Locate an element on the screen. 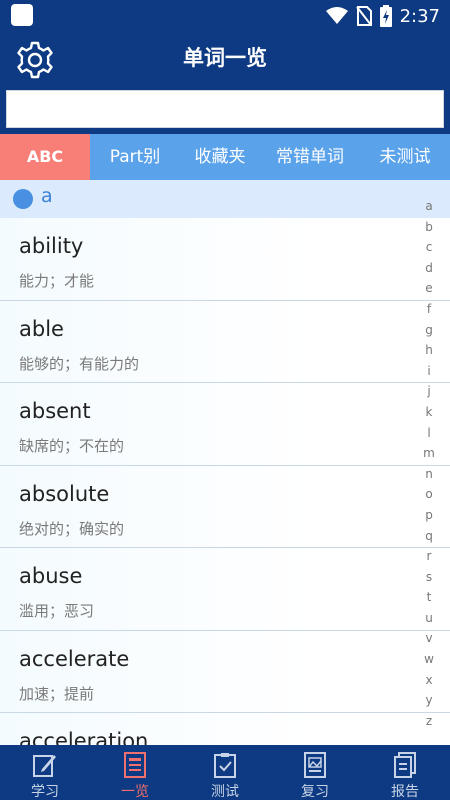  tab-favorites: 收藏夹 is located at coordinates (220, 157).